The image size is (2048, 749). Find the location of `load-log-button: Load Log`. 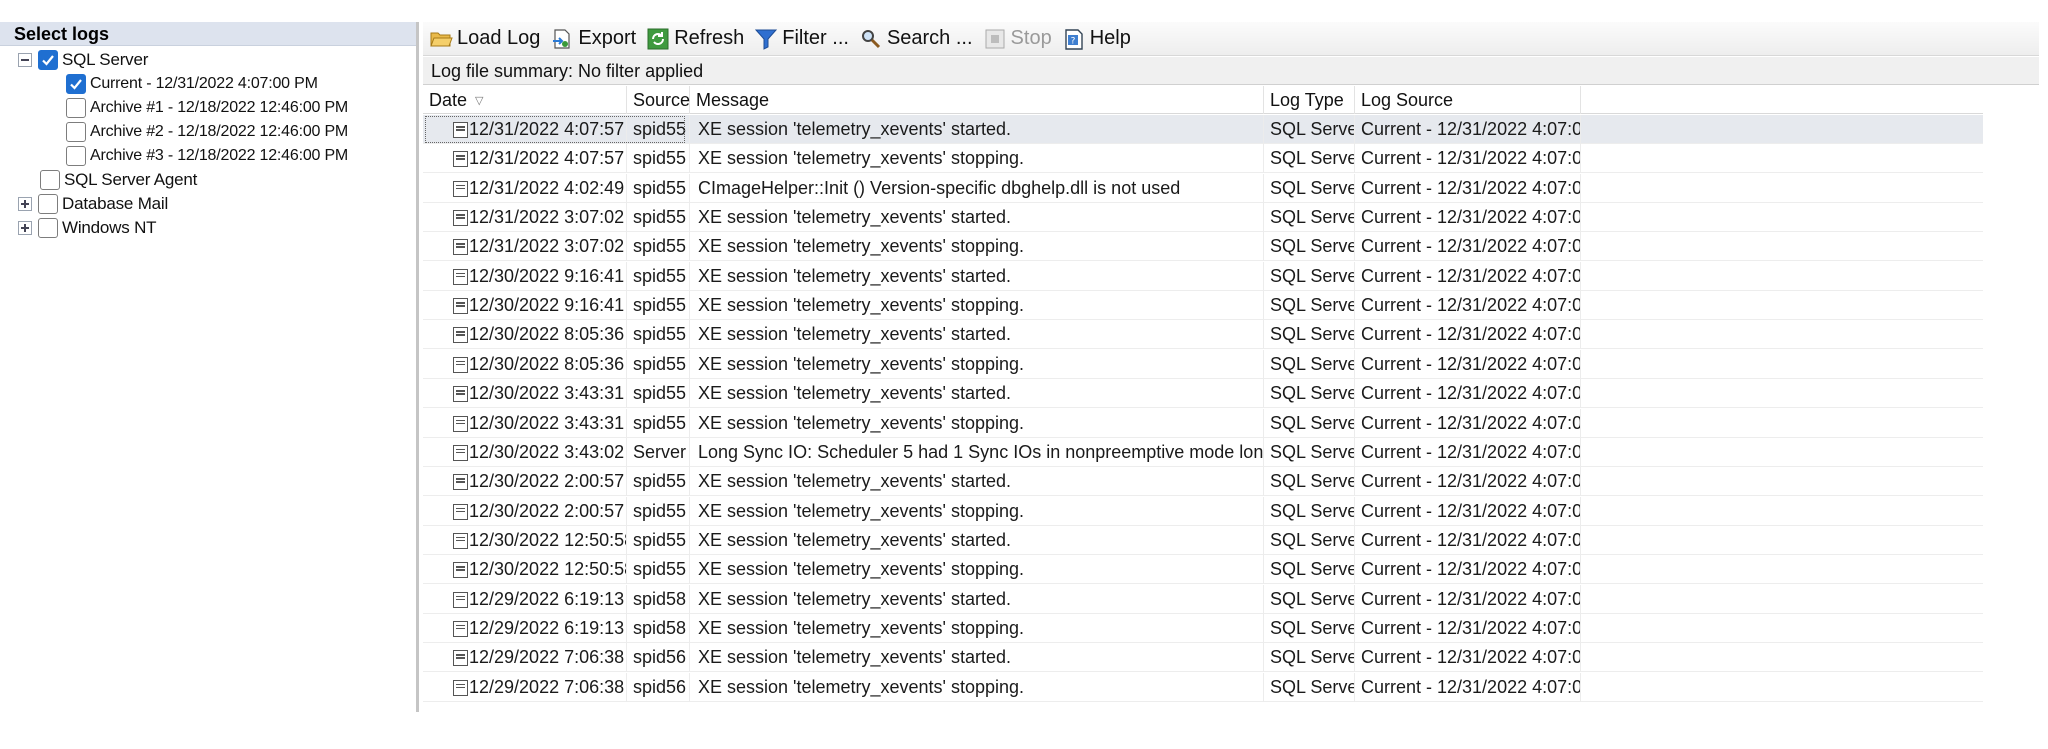

load-log-button: Load Log is located at coordinates (487, 39).